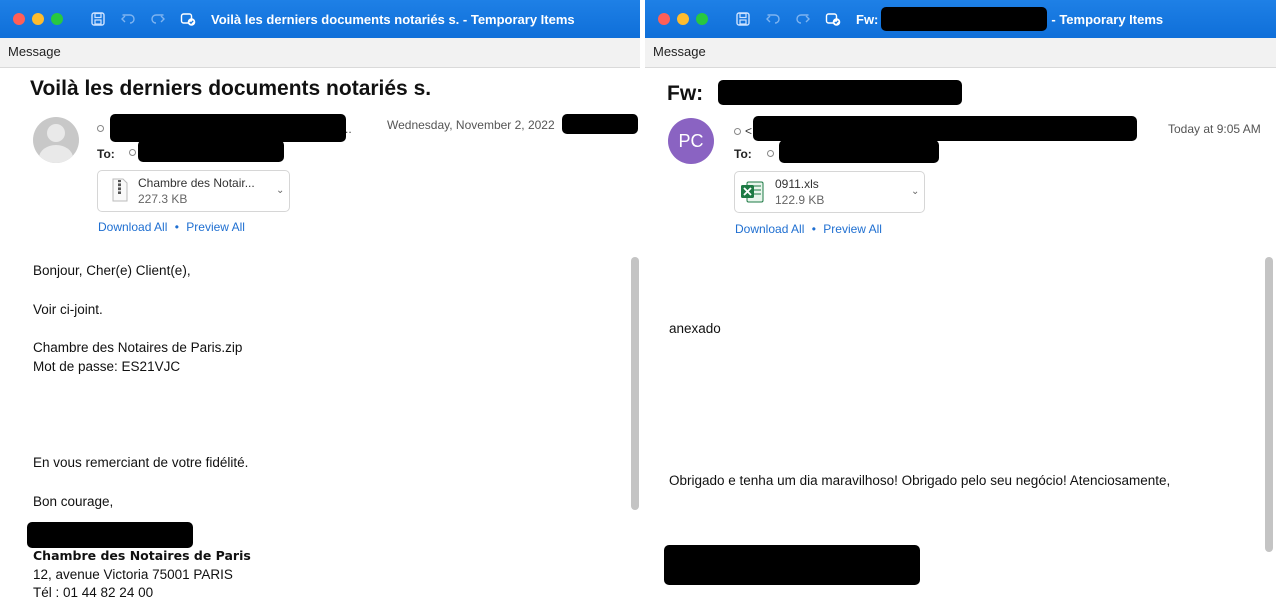 The image size is (1276, 602). I want to click on zip-file-icon, so click(120, 192).